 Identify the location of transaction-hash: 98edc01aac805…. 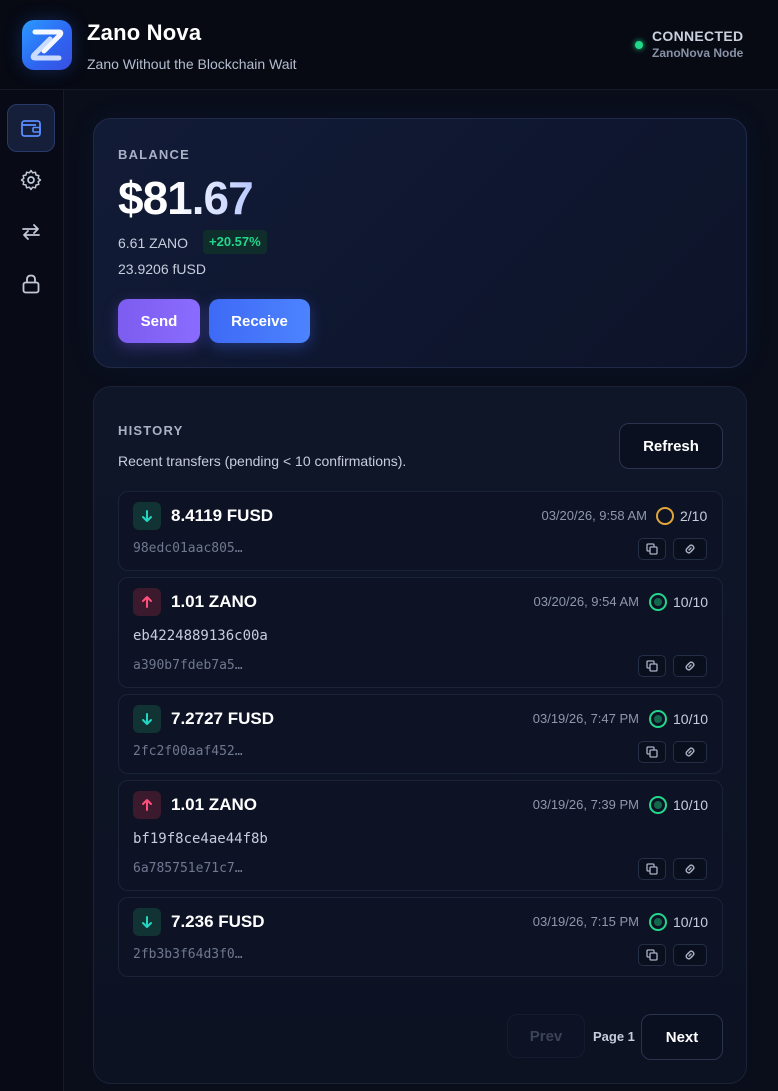
(188, 548).